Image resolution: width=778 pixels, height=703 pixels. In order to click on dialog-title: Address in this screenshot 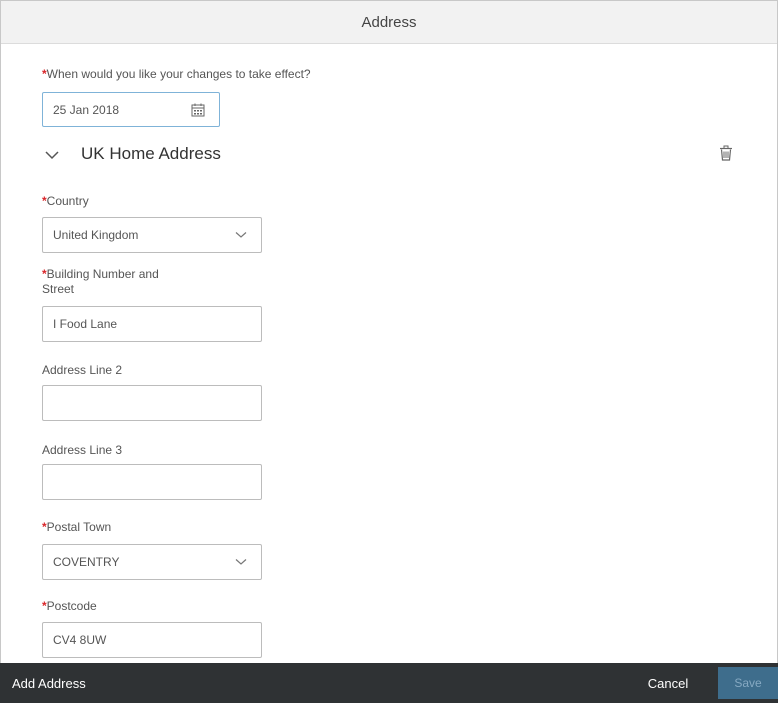, I will do `click(389, 22)`.